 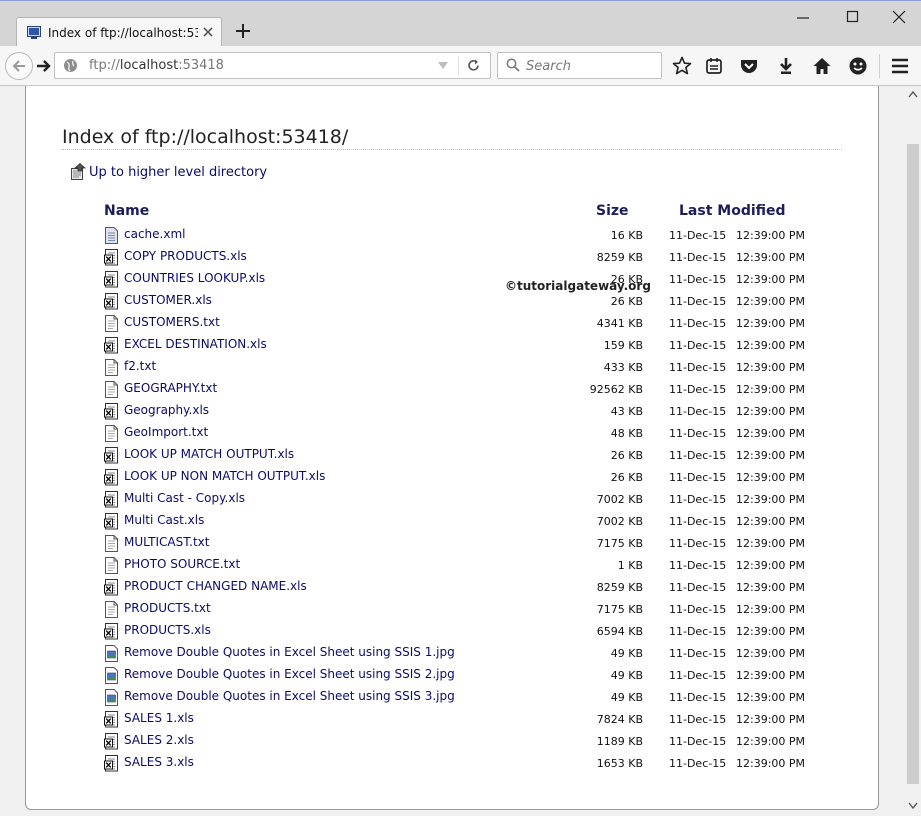 What do you see at coordinates (201, 65) in the screenshot?
I see `url-port: :53418` at bounding box center [201, 65].